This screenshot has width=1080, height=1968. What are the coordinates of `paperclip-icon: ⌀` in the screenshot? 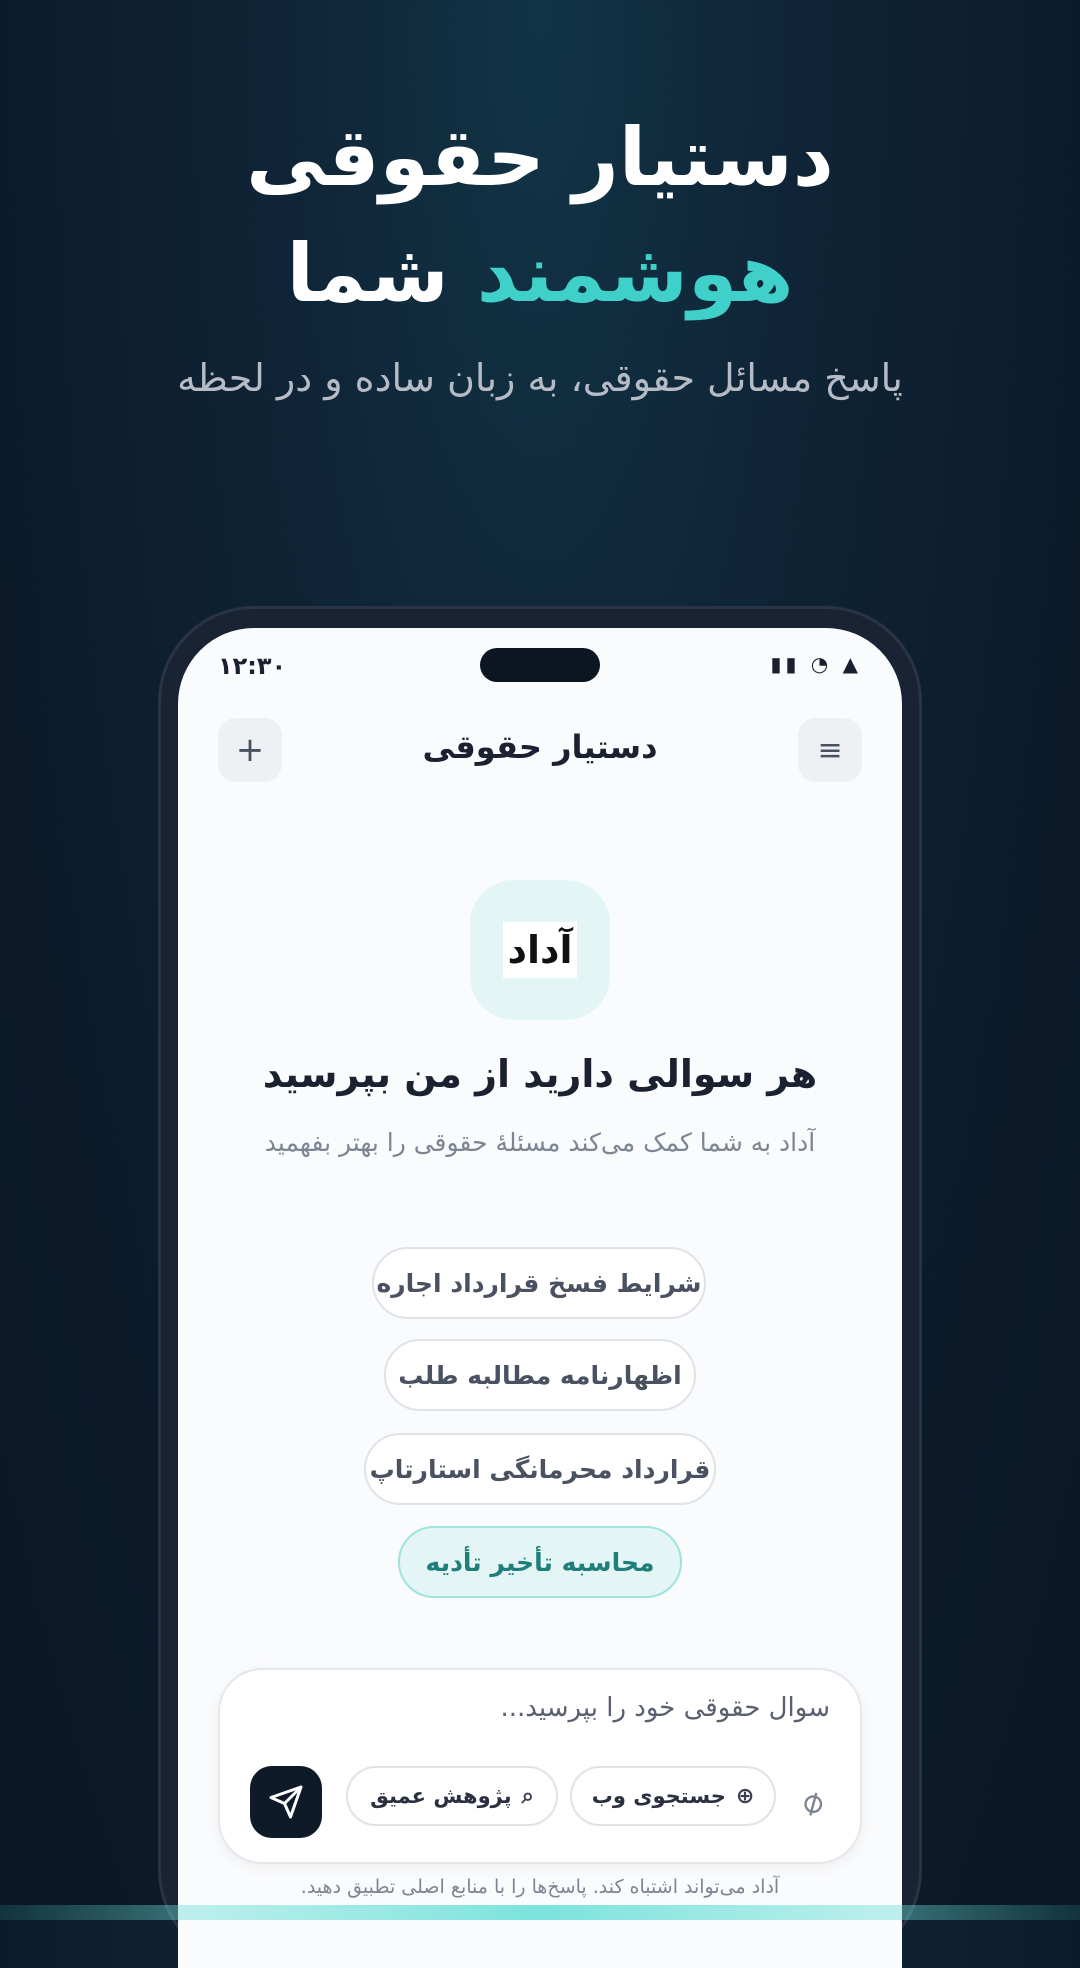 It's located at (812, 1802).